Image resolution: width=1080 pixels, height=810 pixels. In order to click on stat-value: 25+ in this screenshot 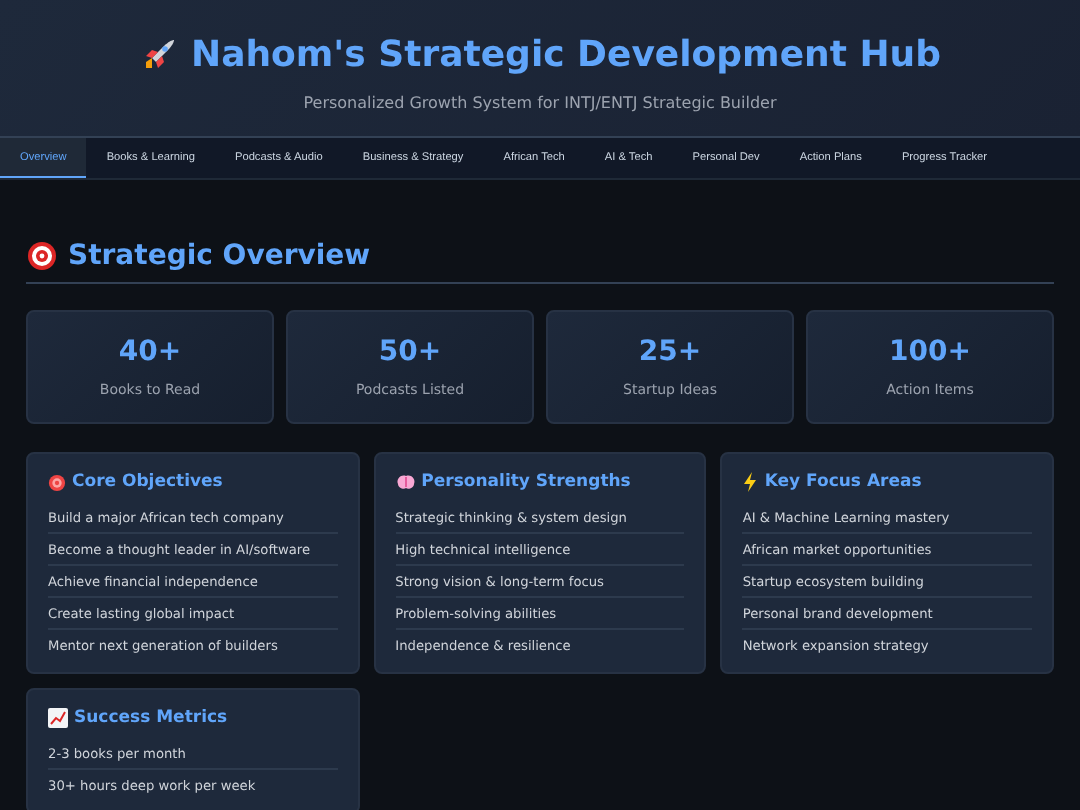, I will do `click(670, 352)`.